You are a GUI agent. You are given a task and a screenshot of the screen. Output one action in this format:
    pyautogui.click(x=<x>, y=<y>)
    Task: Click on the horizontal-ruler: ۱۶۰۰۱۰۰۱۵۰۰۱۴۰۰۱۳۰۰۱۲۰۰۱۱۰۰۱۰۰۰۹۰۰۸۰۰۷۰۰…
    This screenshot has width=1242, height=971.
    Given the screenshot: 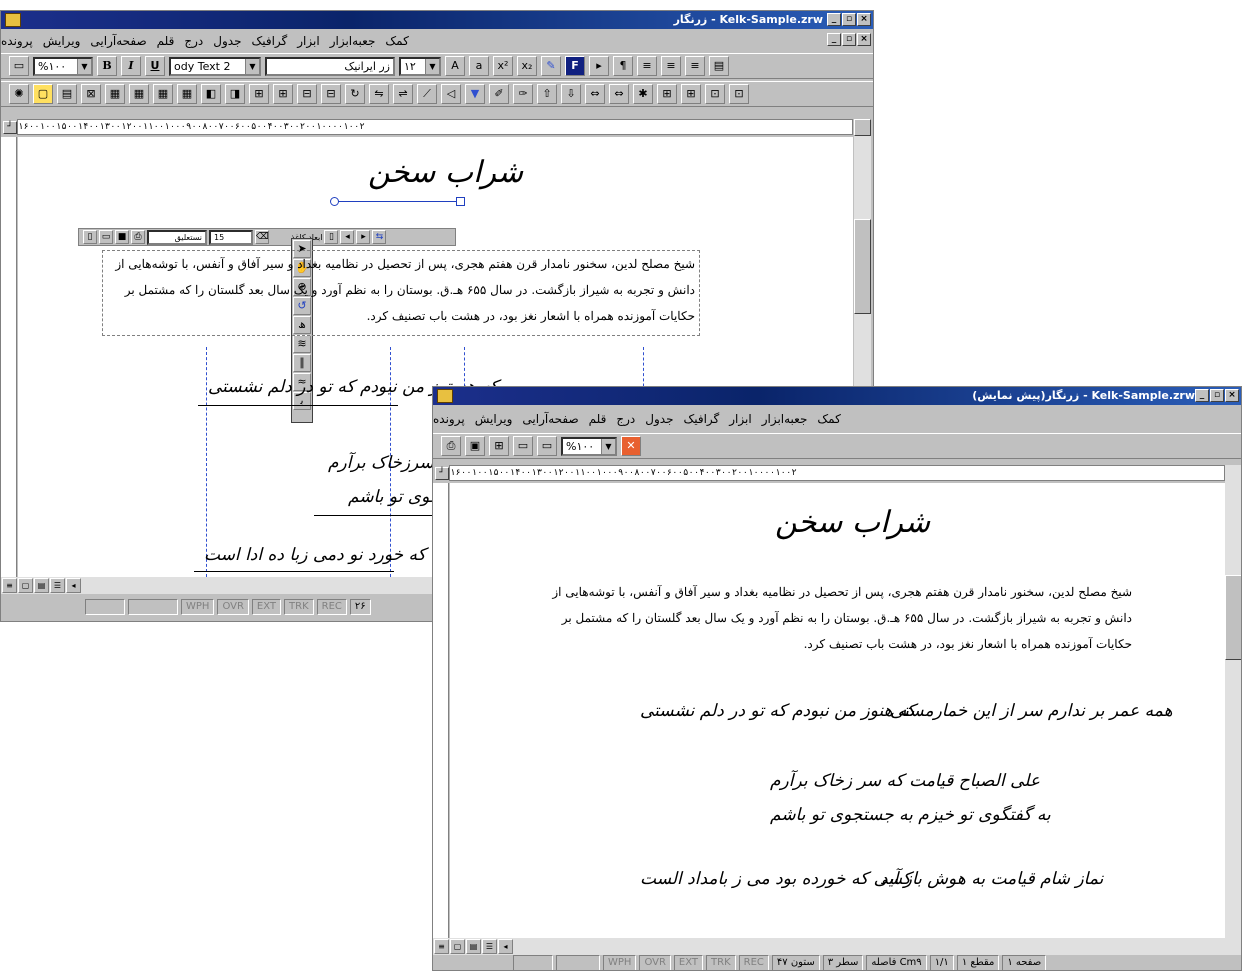 What is the action you would take?
    pyautogui.click(x=837, y=473)
    